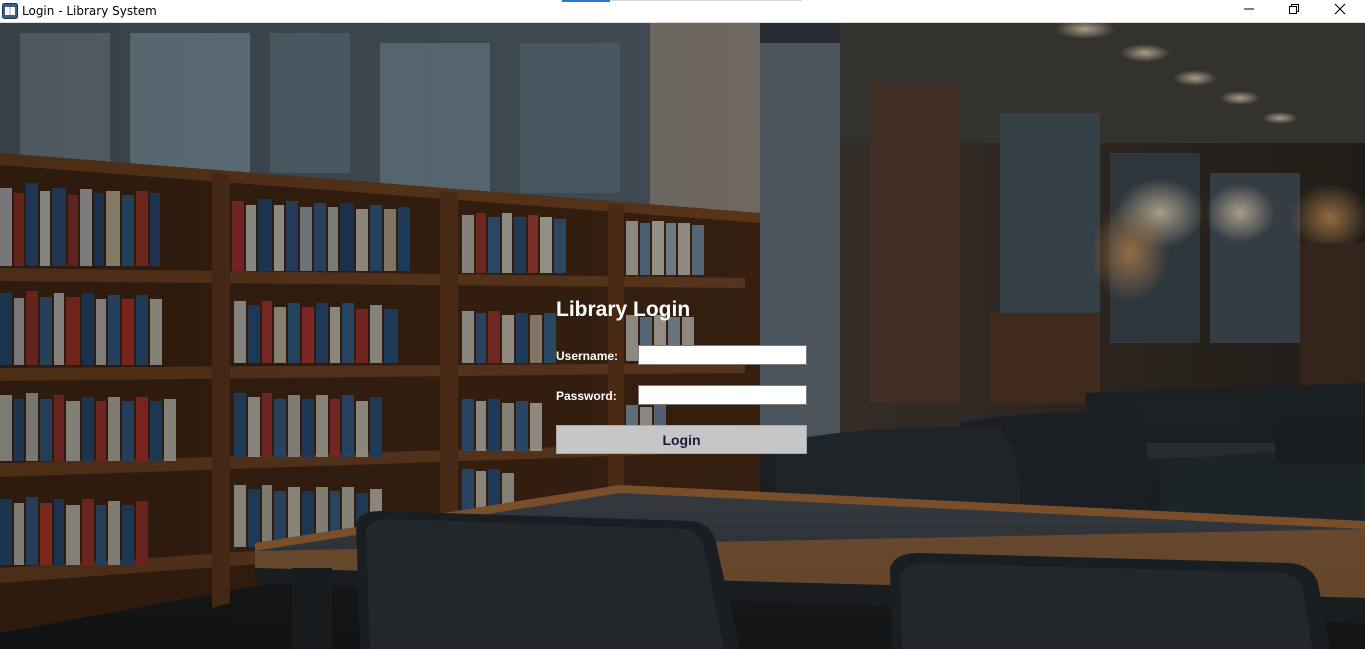 This screenshot has height=649, width=1365. I want to click on title-accent-bar, so click(586, 1).